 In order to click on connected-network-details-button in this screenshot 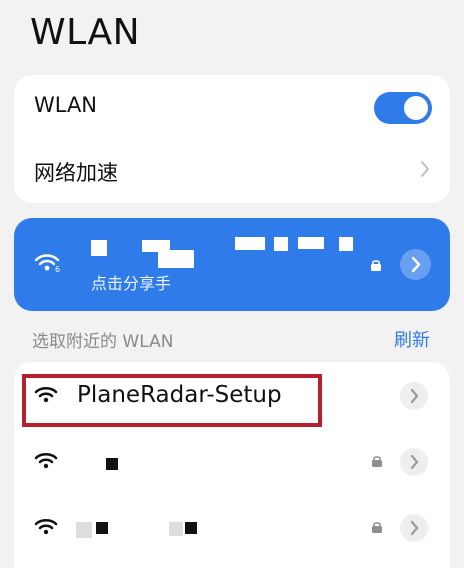, I will do `click(415, 264)`.